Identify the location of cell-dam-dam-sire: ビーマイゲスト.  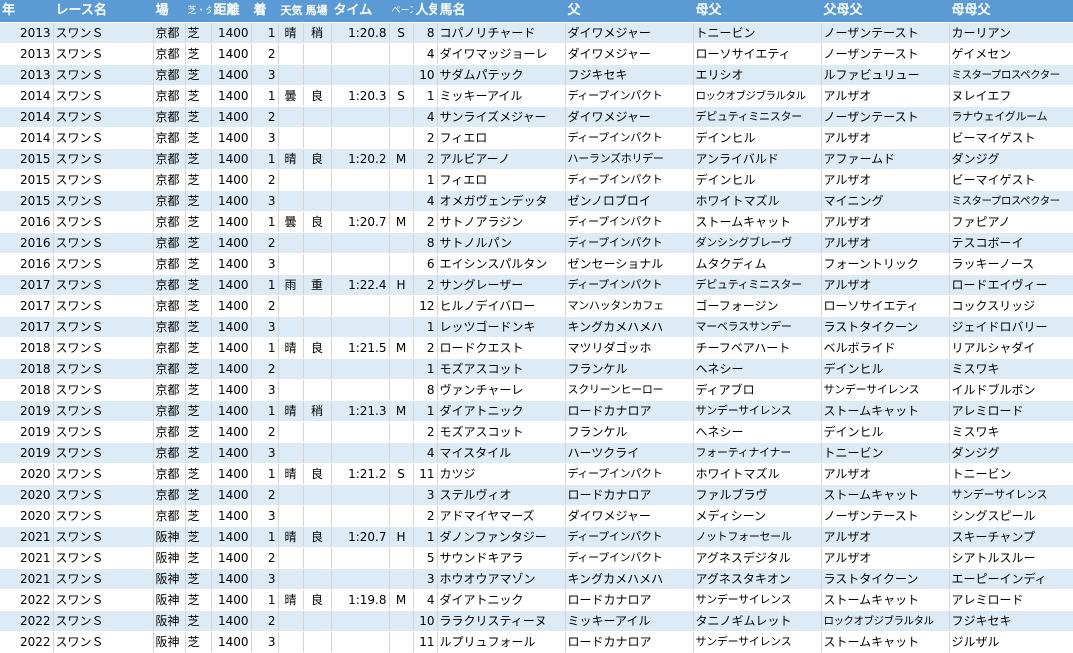
(1011, 138).